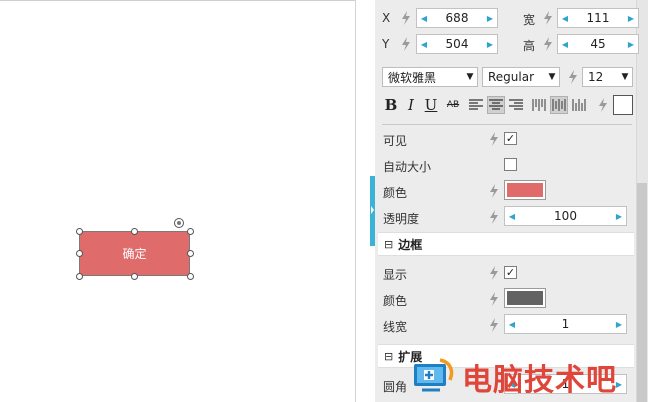 This screenshot has width=648, height=402. Describe the element at coordinates (386, 18) in the screenshot. I see `x-label: X` at that location.